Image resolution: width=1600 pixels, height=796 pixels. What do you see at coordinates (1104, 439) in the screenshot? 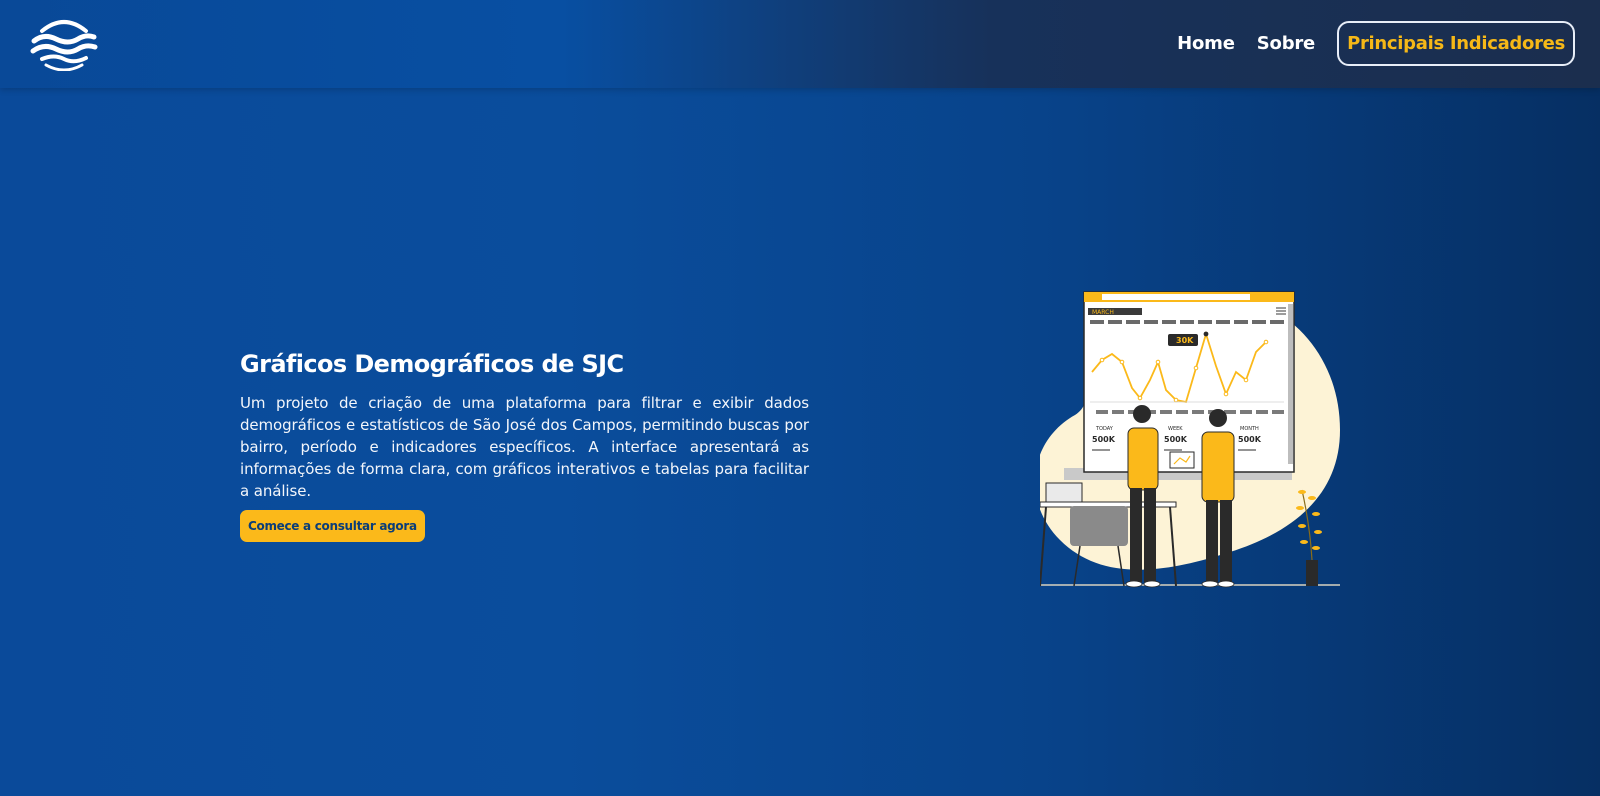
I see `stat-value-today: 500K` at bounding box center [1104, 439].